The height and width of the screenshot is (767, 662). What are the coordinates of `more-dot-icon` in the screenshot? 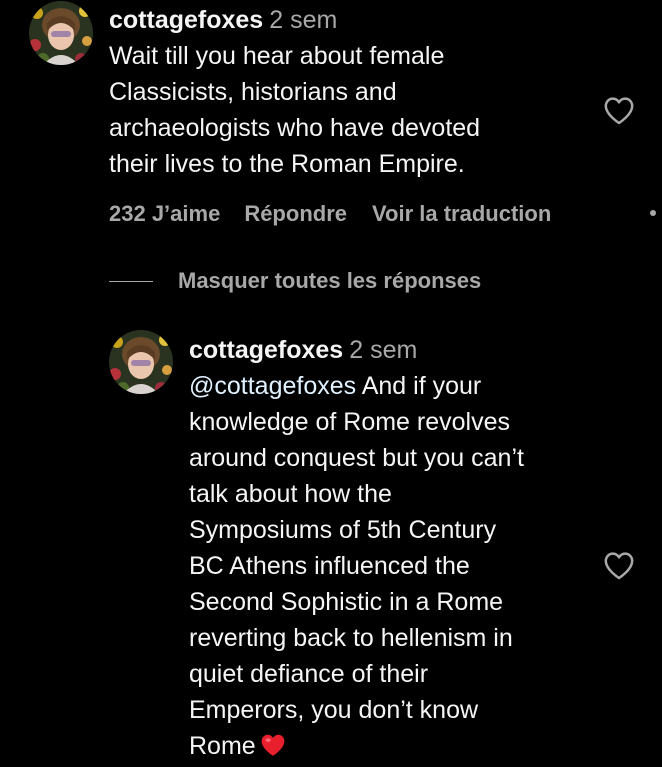 It's located at (653, 213).